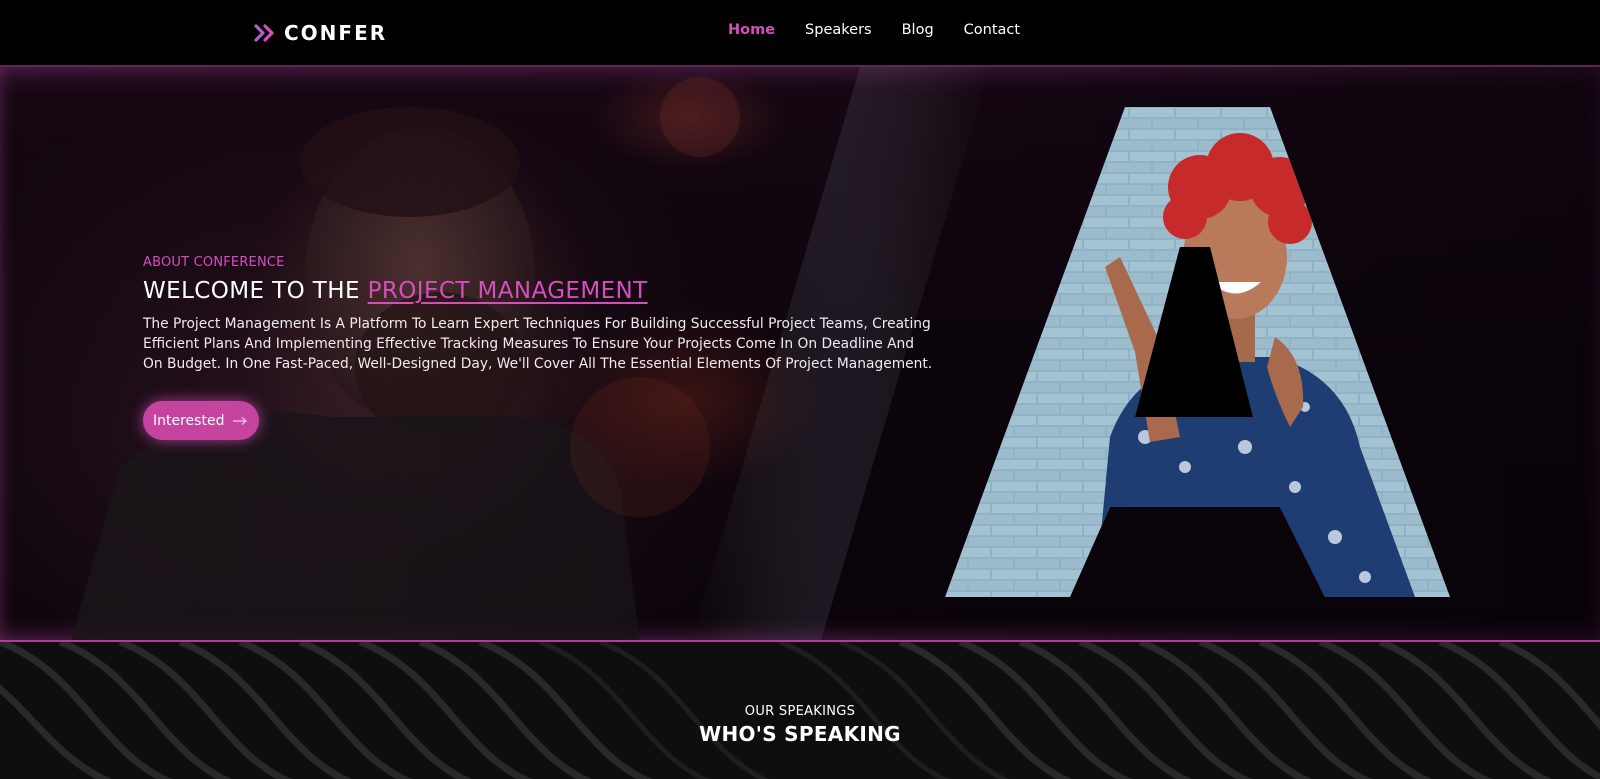 The height and width of the screenshot is (779, 1600). I want to click on hero-title: WELCOME TO THE PROJECT MANAGEMENT, so click(543, 291).